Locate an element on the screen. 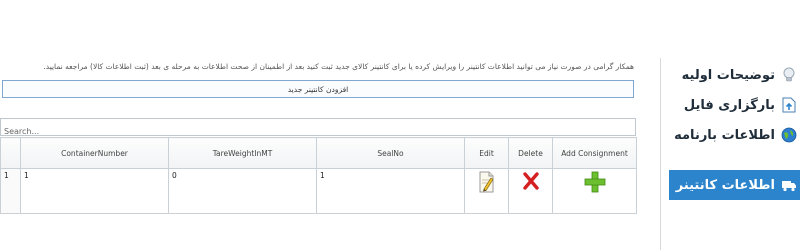  cell-seal-no: 1 is located at coordinates (390, 191).